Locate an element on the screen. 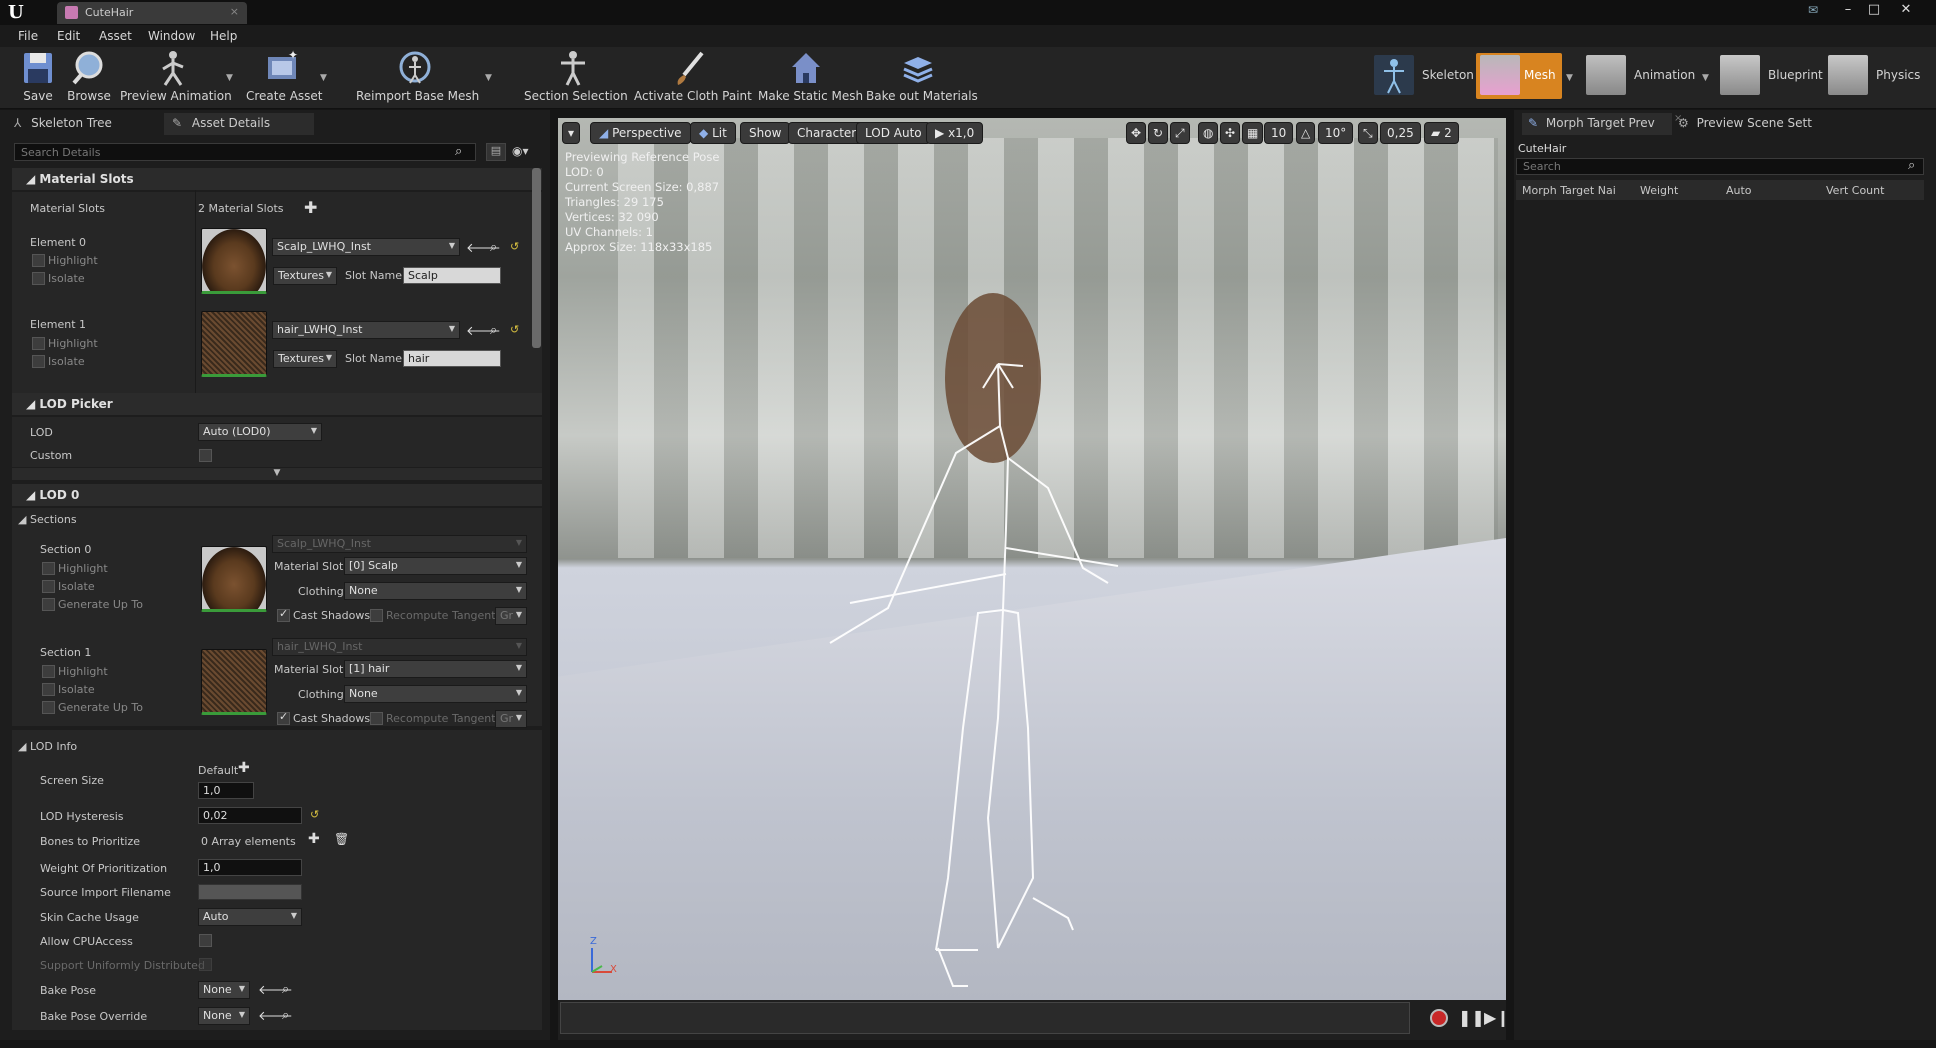 The image size is (1936, 1048). section-1-material-combo: hair_LWHQ_Inst ▼ is located at coordinates (399, 647).